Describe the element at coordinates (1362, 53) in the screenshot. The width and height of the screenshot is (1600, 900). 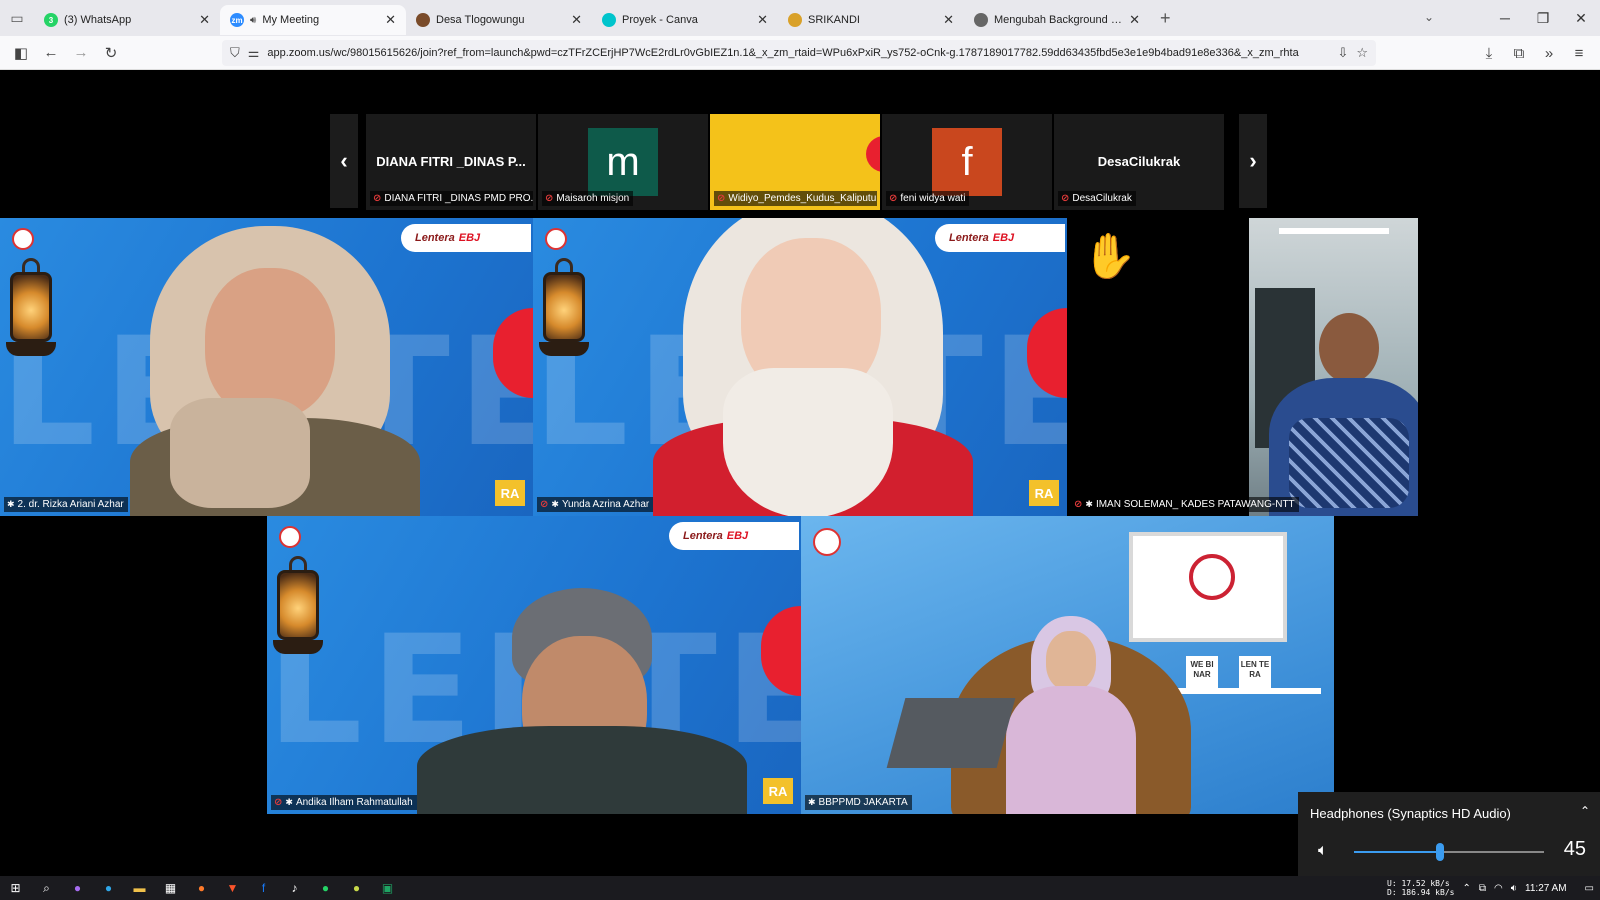
I see `bookmark-star-icon: ☆` at that location.